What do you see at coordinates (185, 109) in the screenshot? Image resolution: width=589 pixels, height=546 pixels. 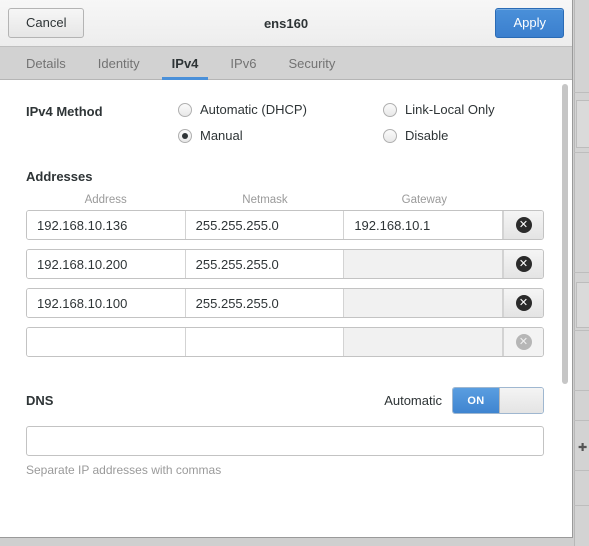 I see `radio-indicator-automatic-dhcp` at bounding box center [185, 109].